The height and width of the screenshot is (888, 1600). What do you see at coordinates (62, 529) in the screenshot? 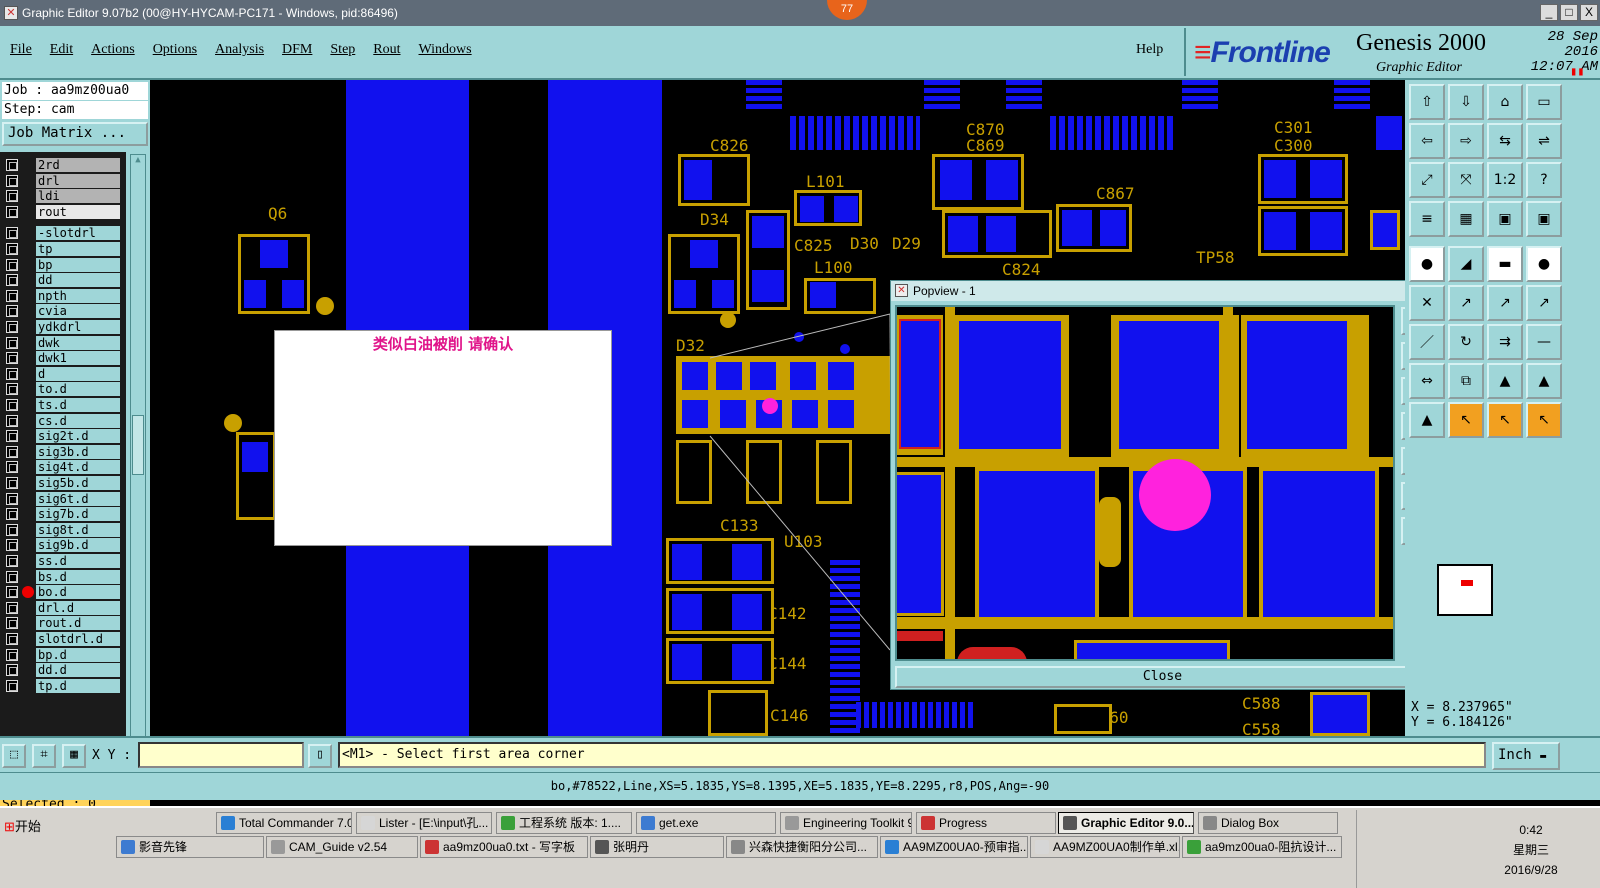
I see `layer-row: sig8t.d` at bounding box center [62, 529].